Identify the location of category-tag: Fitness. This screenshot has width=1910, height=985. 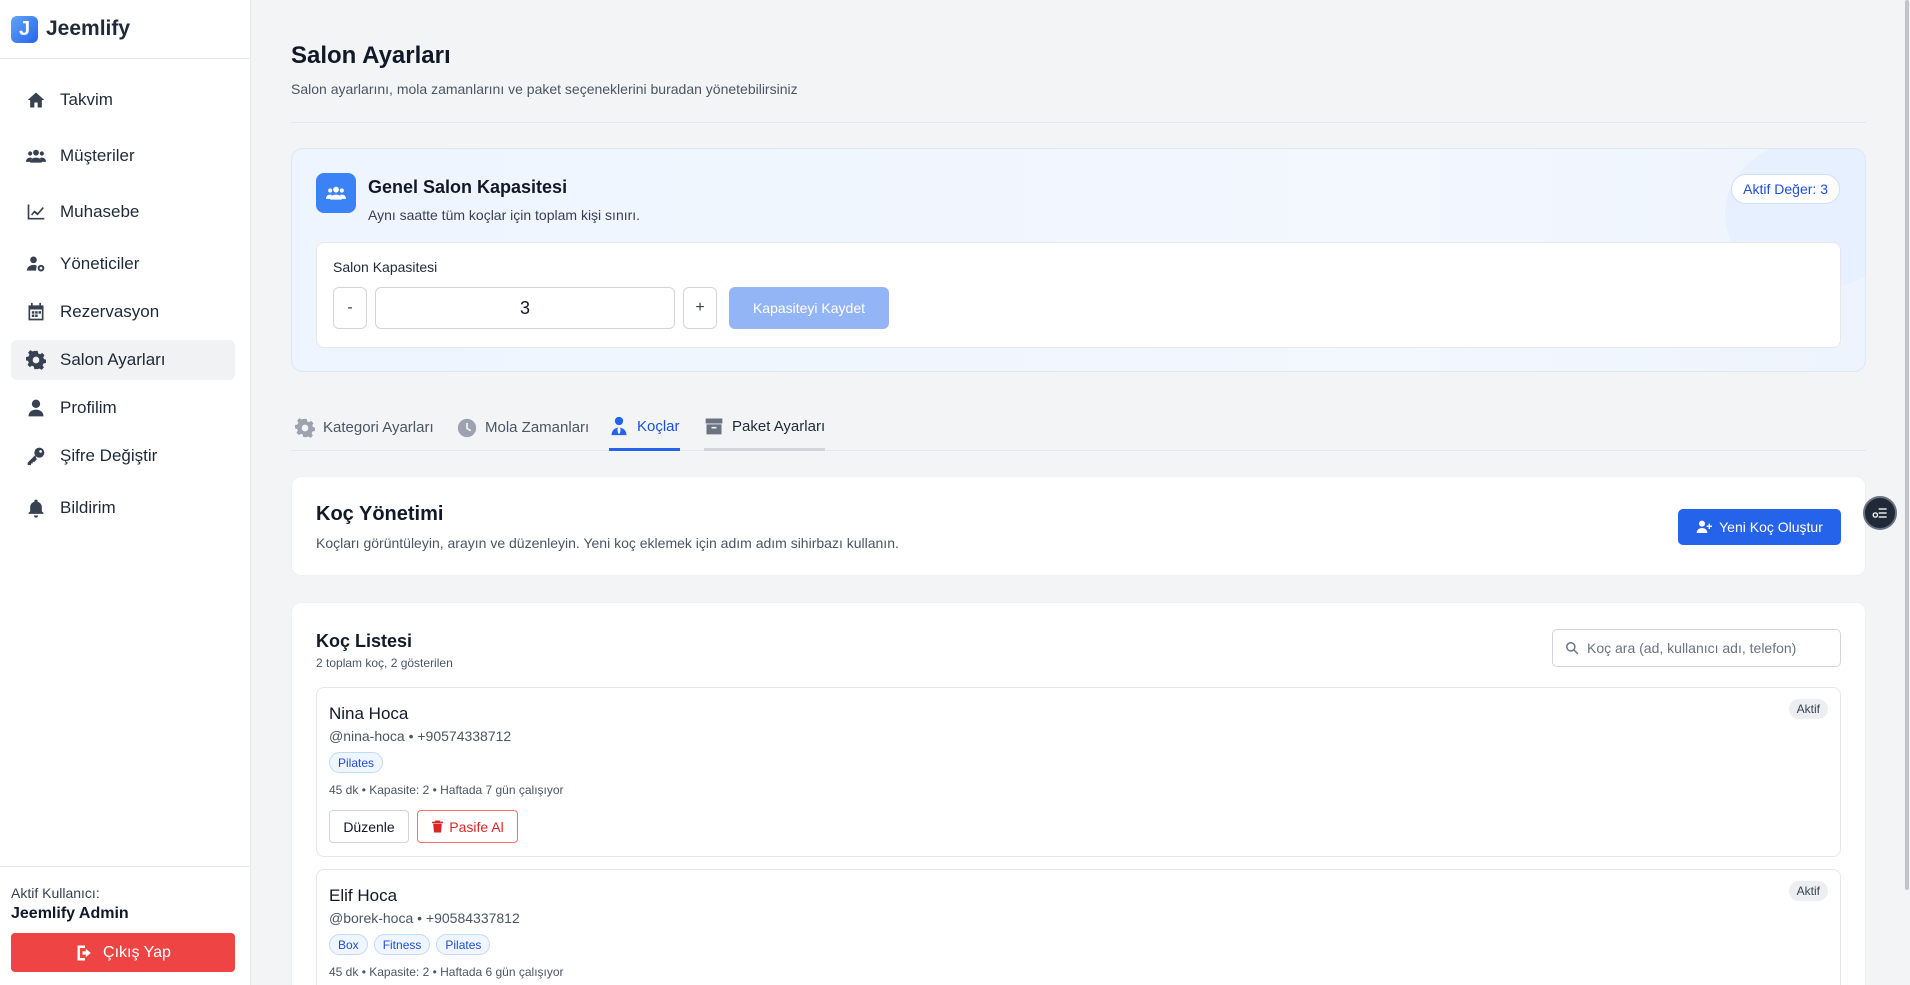
(402, 944).